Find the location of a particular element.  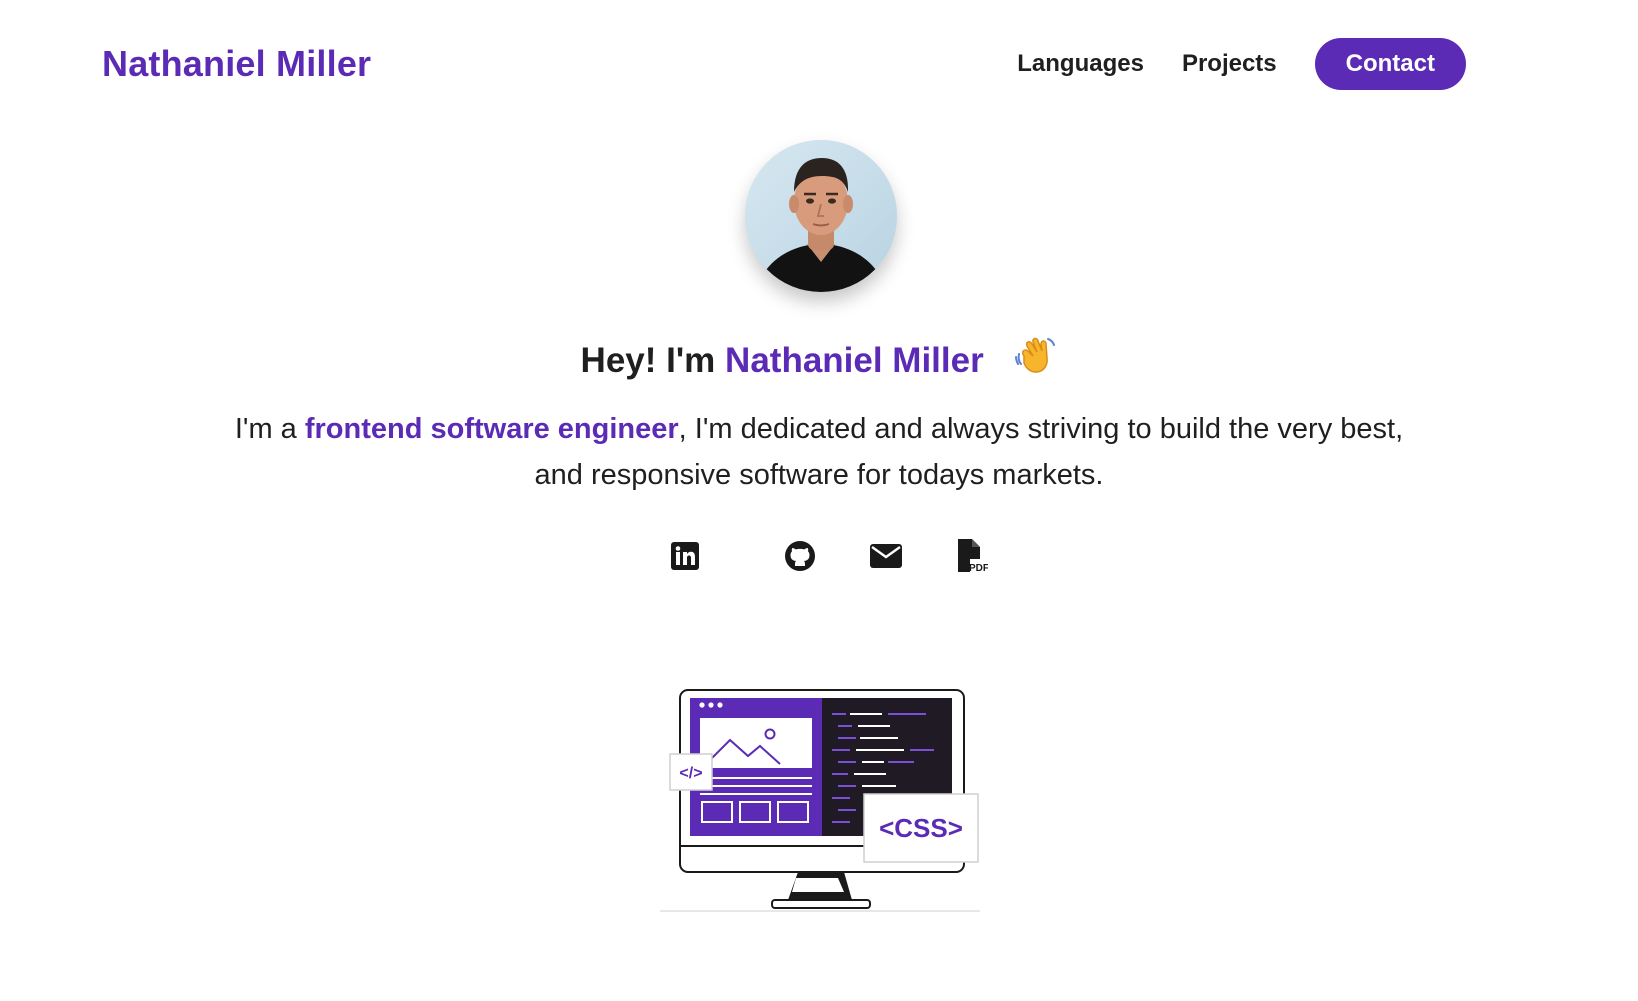

greeting-prefix: Hey! I'm is located at coordinates (648, 360).